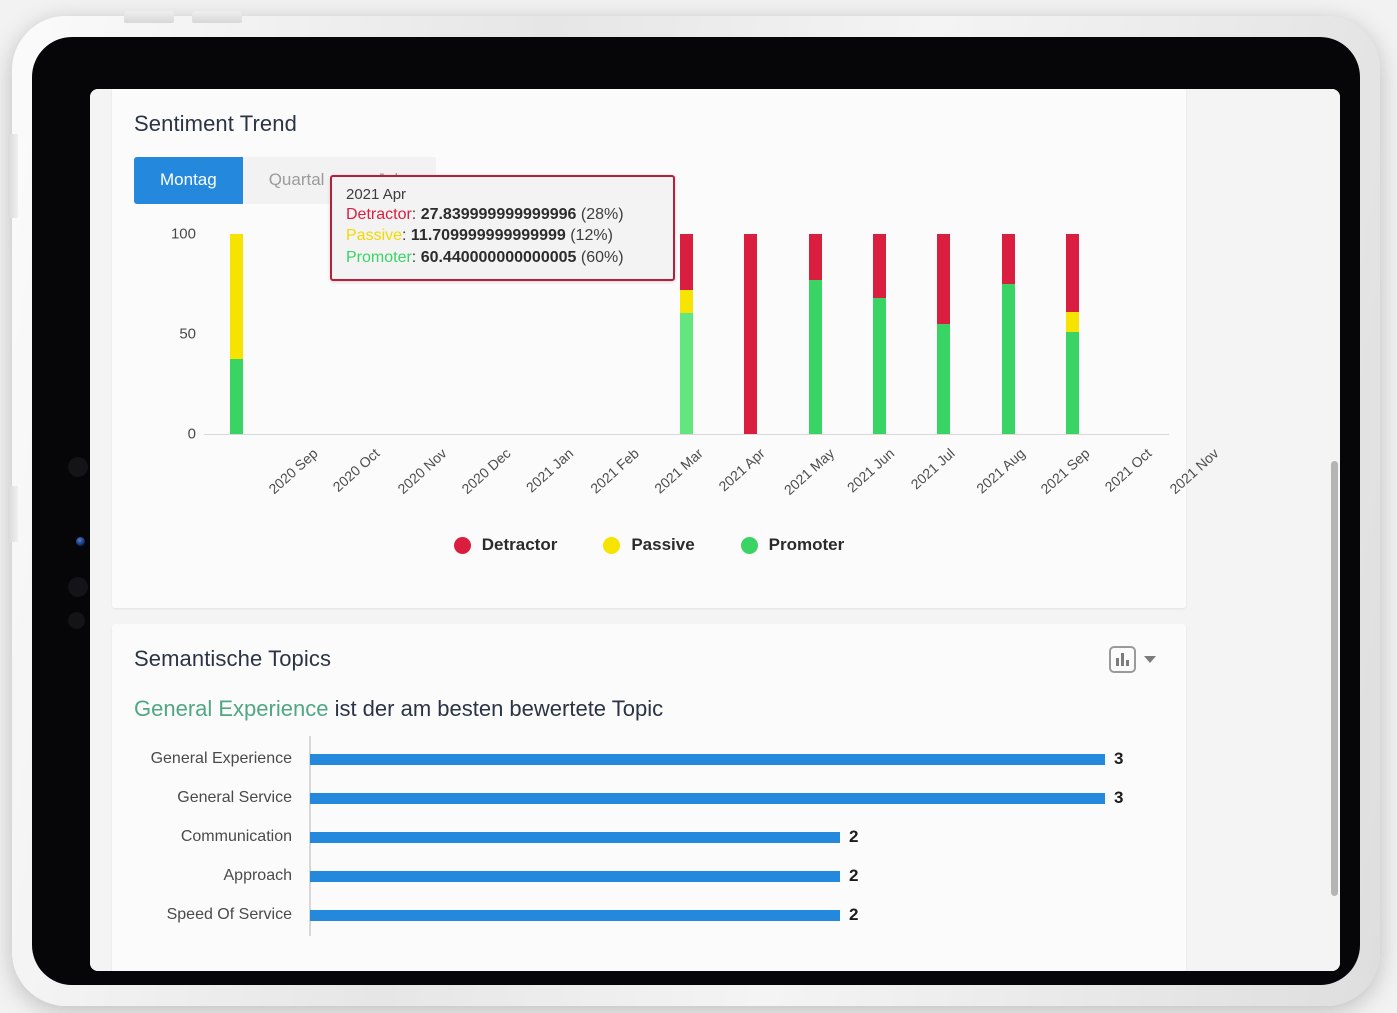 Image resolution: width=1397 pixels, height=1013 pixels. Describe the element at coordinates (496, 708) in the screenshot. I see `topics-headline-rest: ist der am besten bewertete Topic` at that location.